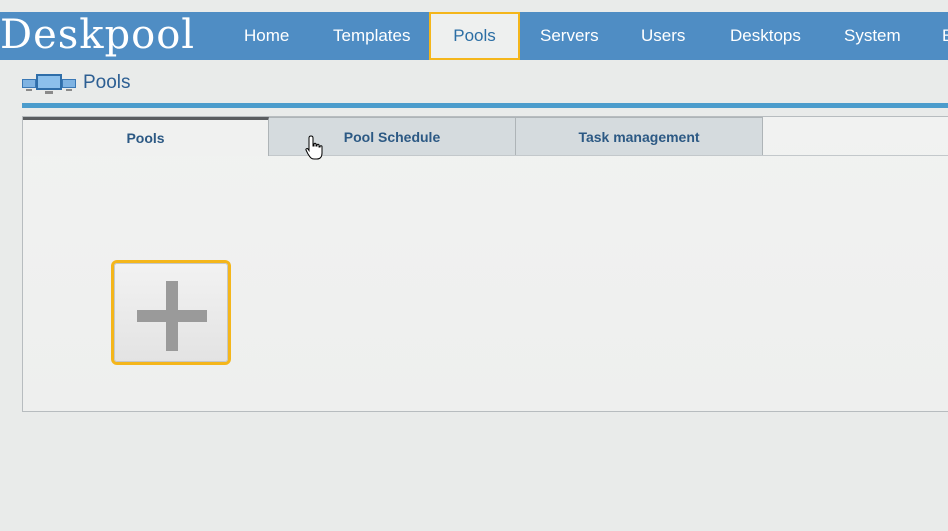 The width and height of the screenshot is (948, 531). Describe the element at coordinates (107, 82) in the screenshot. I see `page-title: Pools` at that location.